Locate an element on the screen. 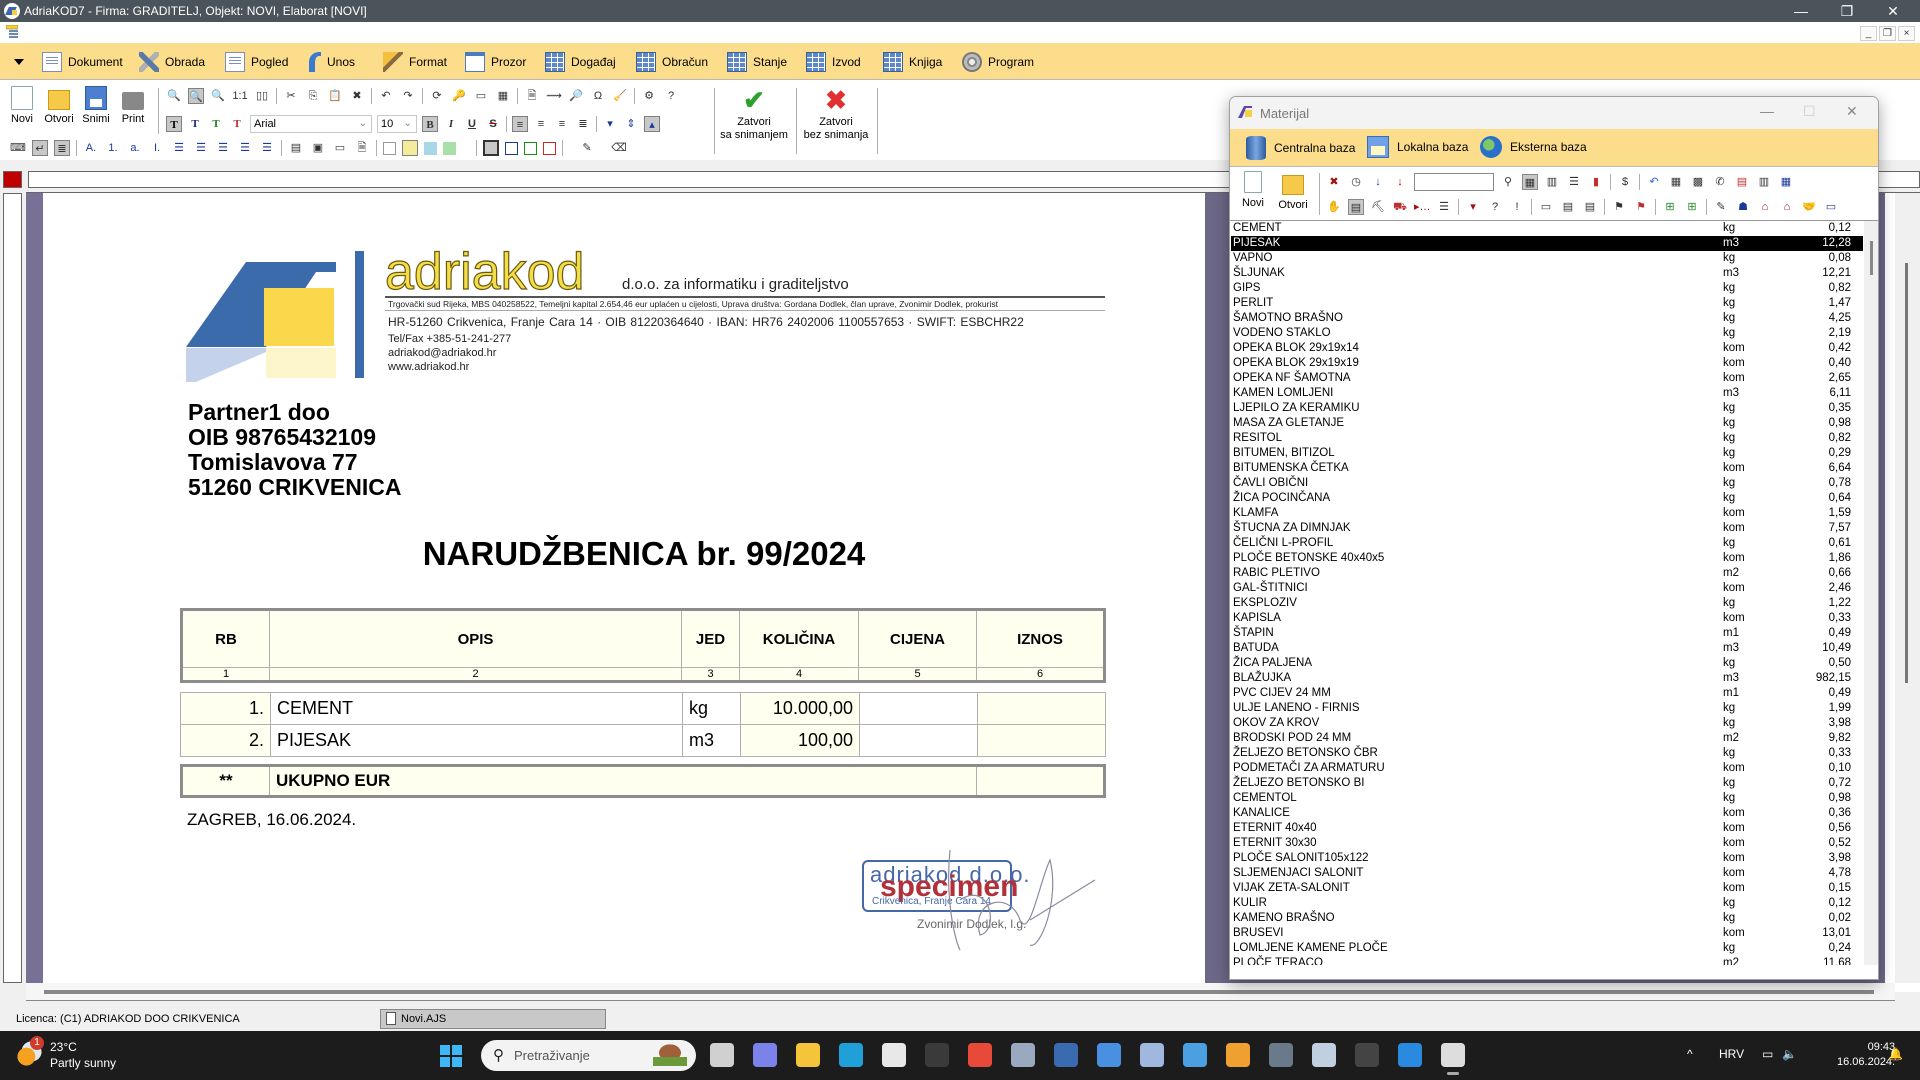 This screenshot has width=1920, height=1080. align-right-icon: ≡ is located at coordinates (562, 124).